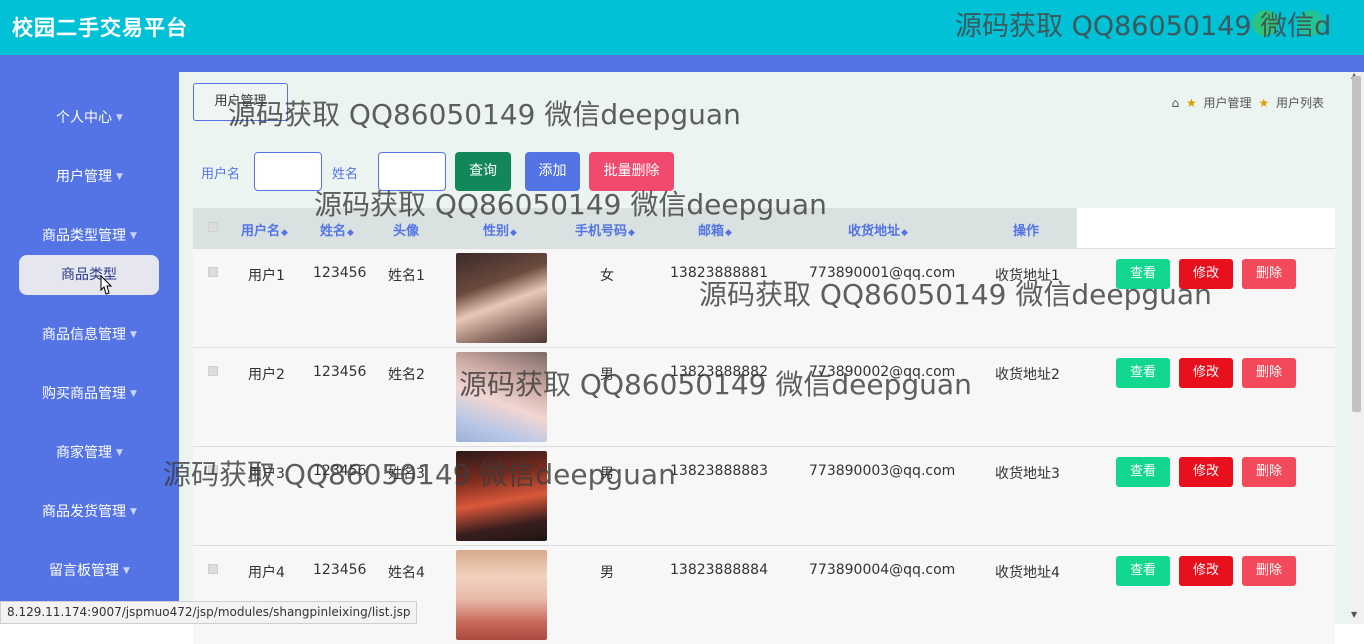 The image size is (1364, 644). Describe the element at coordinates (882, 471) in the screenshot. I see `cell-email: 773890003@qq.com` at that location.